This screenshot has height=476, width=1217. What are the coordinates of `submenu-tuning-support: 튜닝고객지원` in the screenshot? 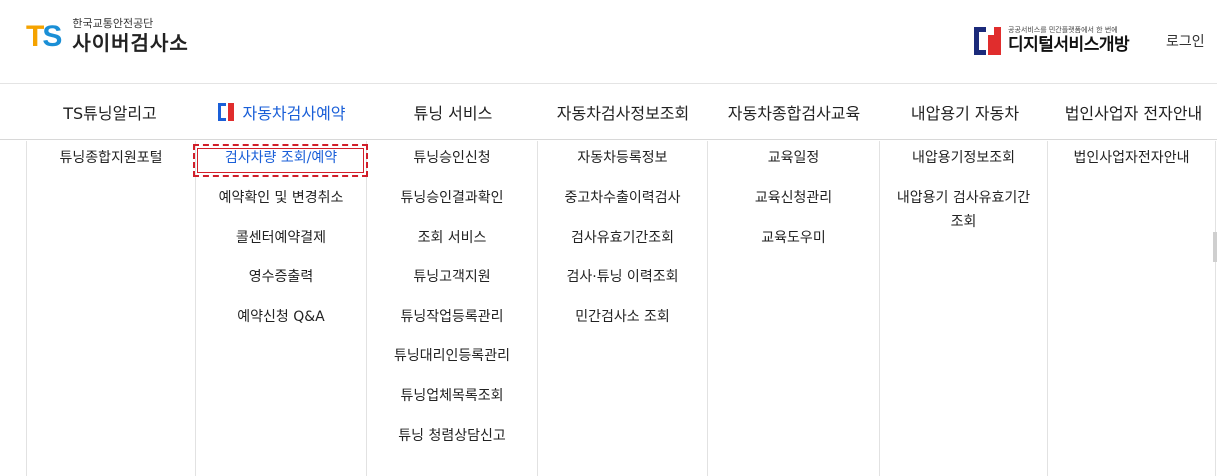 It's located at (452, 277).